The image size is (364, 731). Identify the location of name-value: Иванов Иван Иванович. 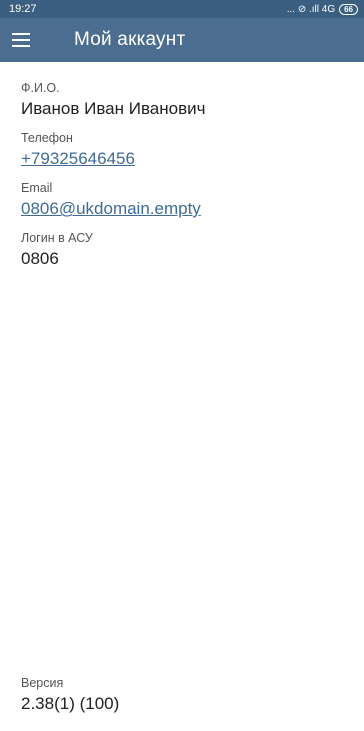
(113, 108).